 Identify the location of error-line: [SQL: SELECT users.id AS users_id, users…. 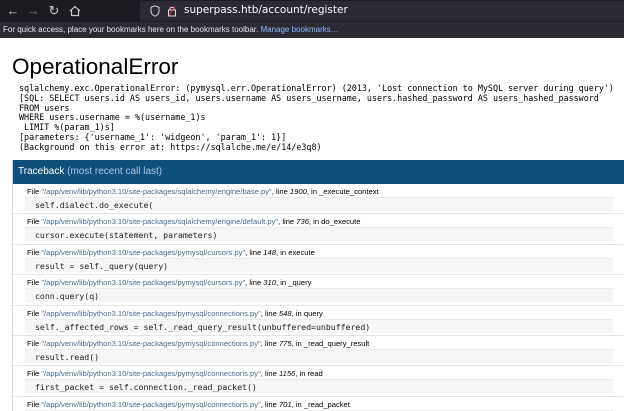
(309, 97).